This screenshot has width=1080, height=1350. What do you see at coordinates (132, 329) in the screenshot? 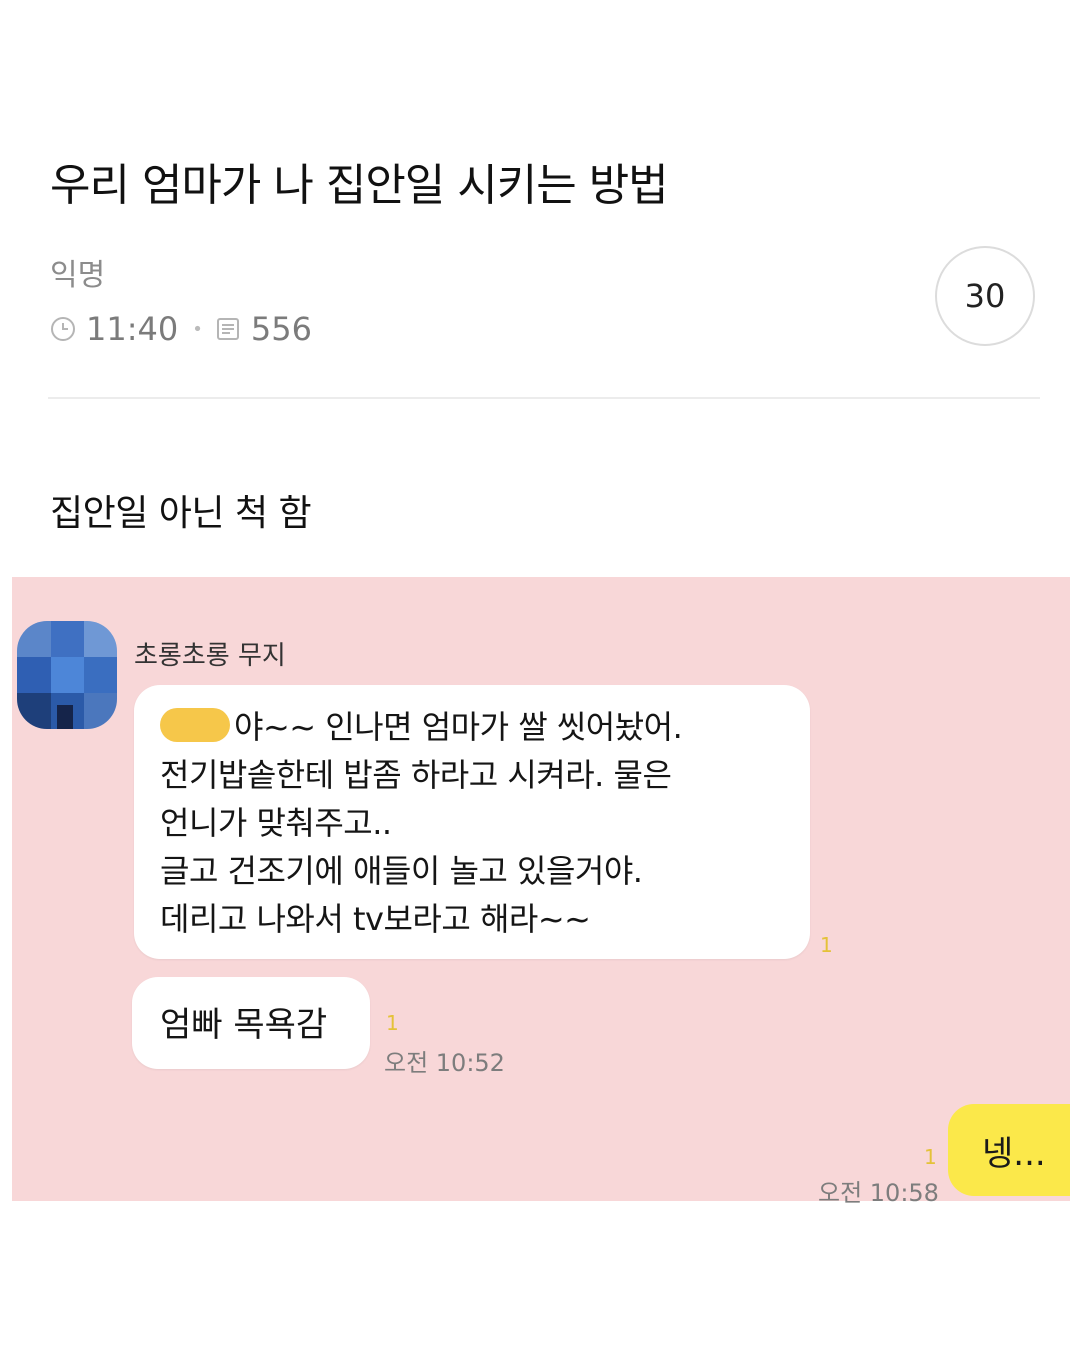
I see `post-time: 11:40` at bounding box center [132, 329].